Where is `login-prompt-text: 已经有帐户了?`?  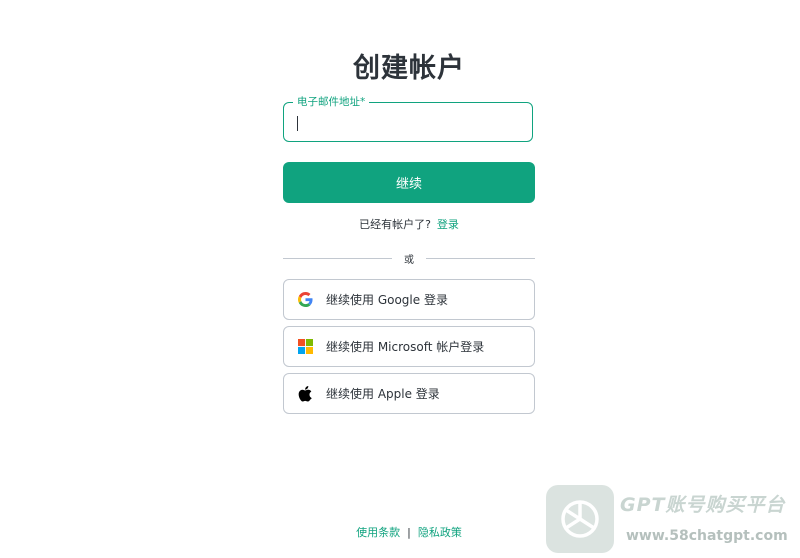
login-prompt-text: 已经有帐户了? is located at coordinates (395, 224).